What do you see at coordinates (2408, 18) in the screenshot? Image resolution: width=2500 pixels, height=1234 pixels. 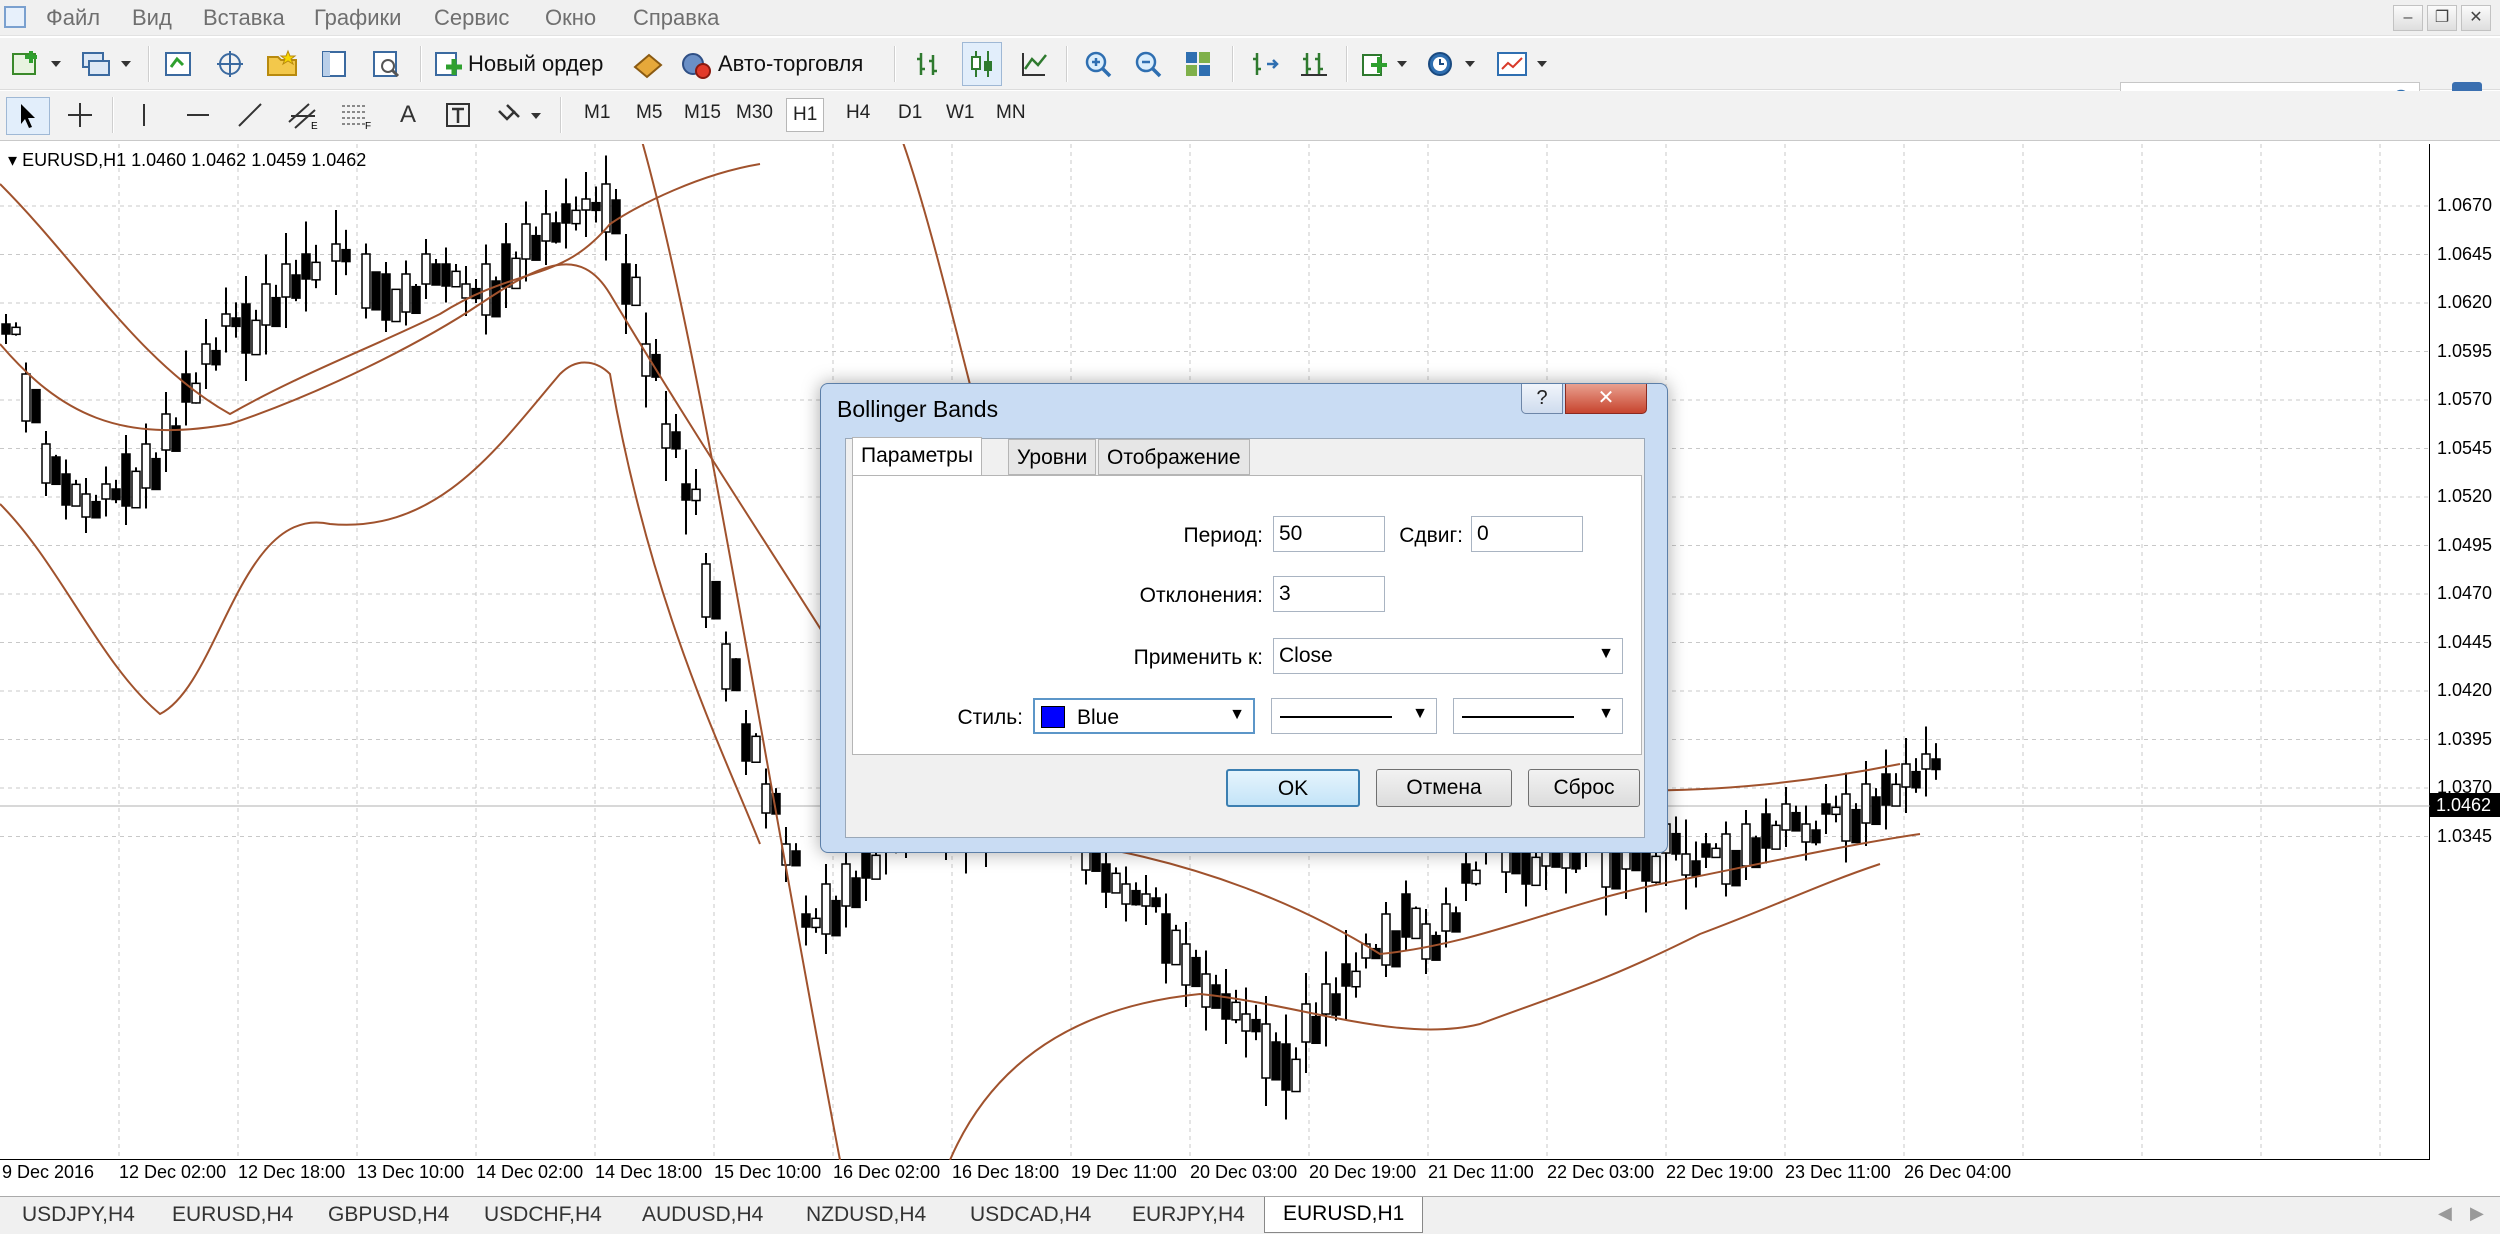 I see `minimize-button: ‒` at bounding box center [2408, 18].